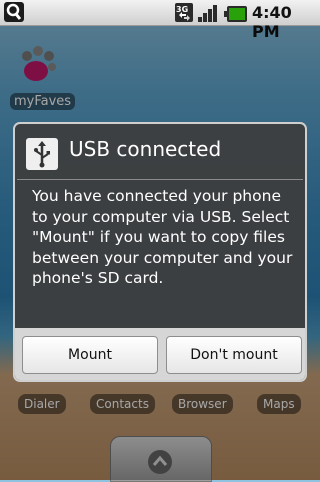 This screenshot has height=482, width=320. Describe the element at coordinates (160, 20) in the screenshot. I see `status-bar: 3G 4:40 PM` at that location.